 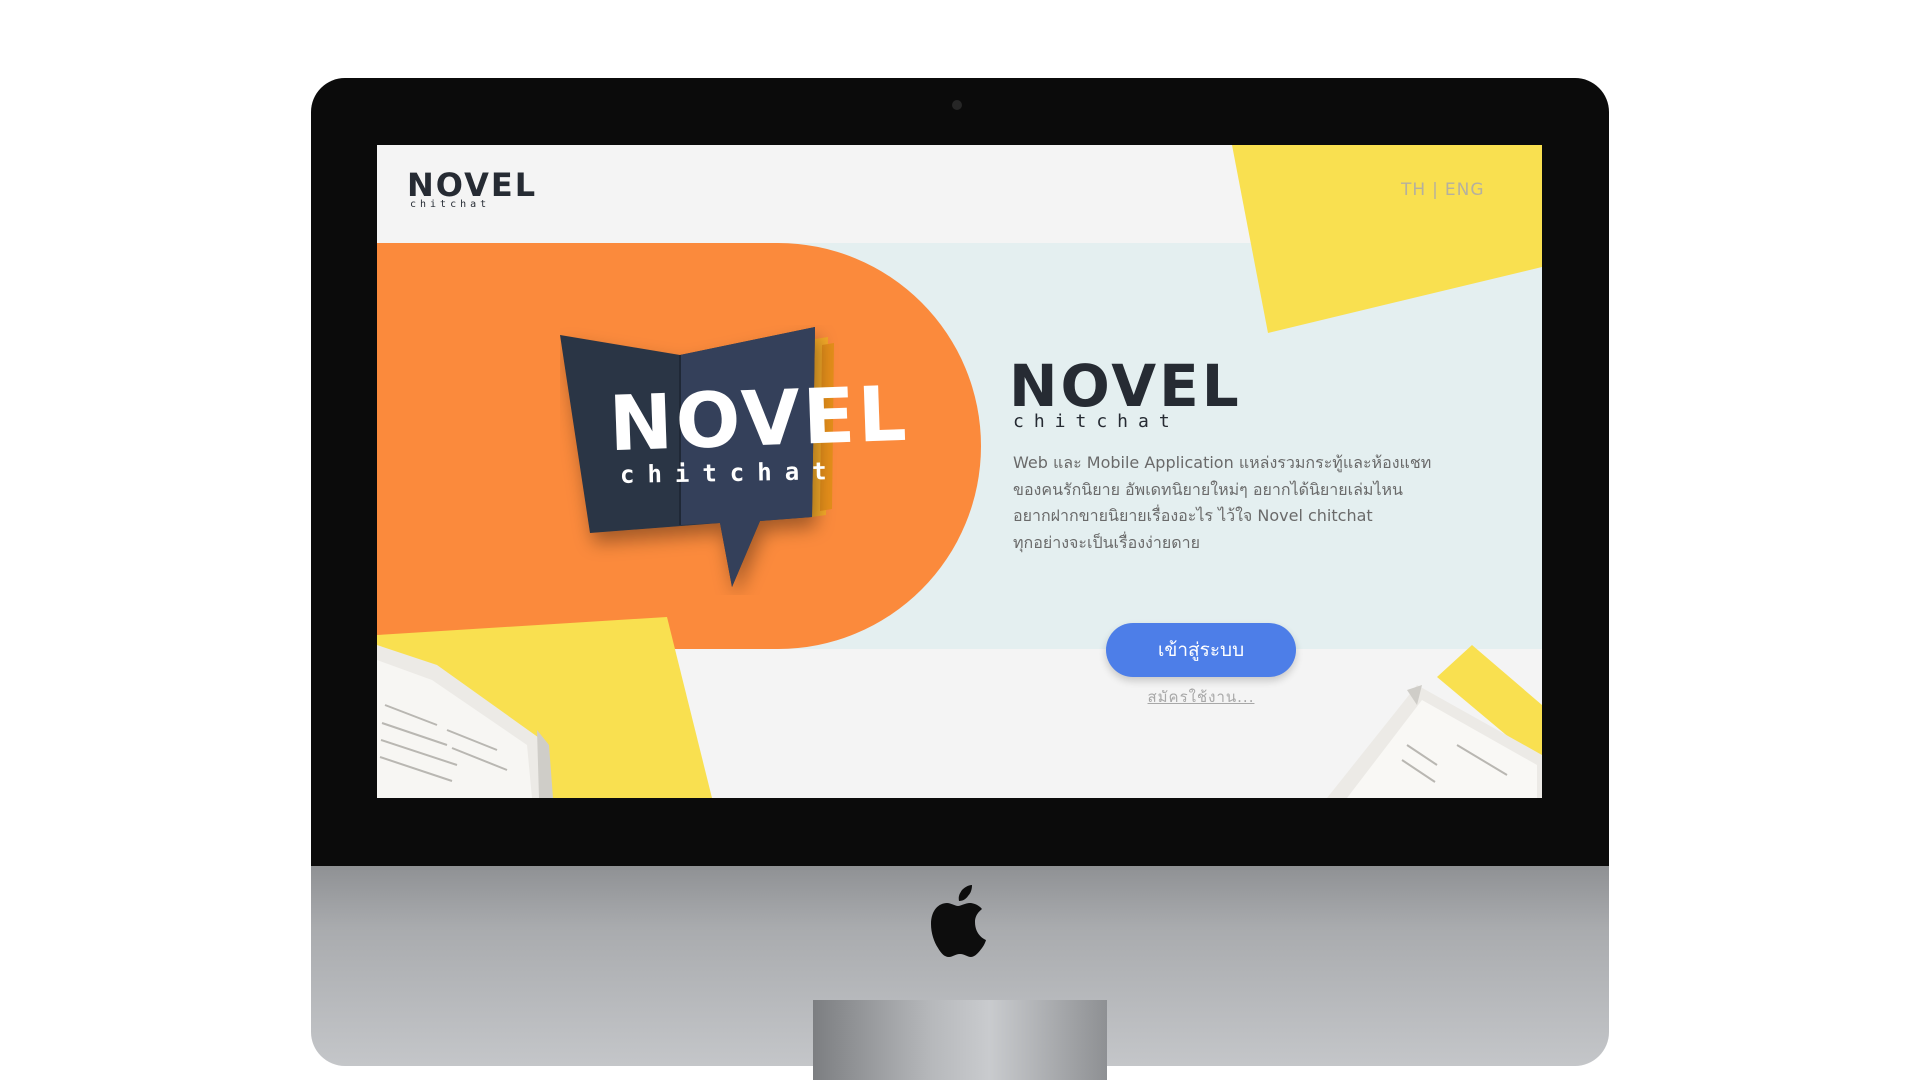 I want to click on book-logo-subtitle: chitchat, so click(x=729, y=473).